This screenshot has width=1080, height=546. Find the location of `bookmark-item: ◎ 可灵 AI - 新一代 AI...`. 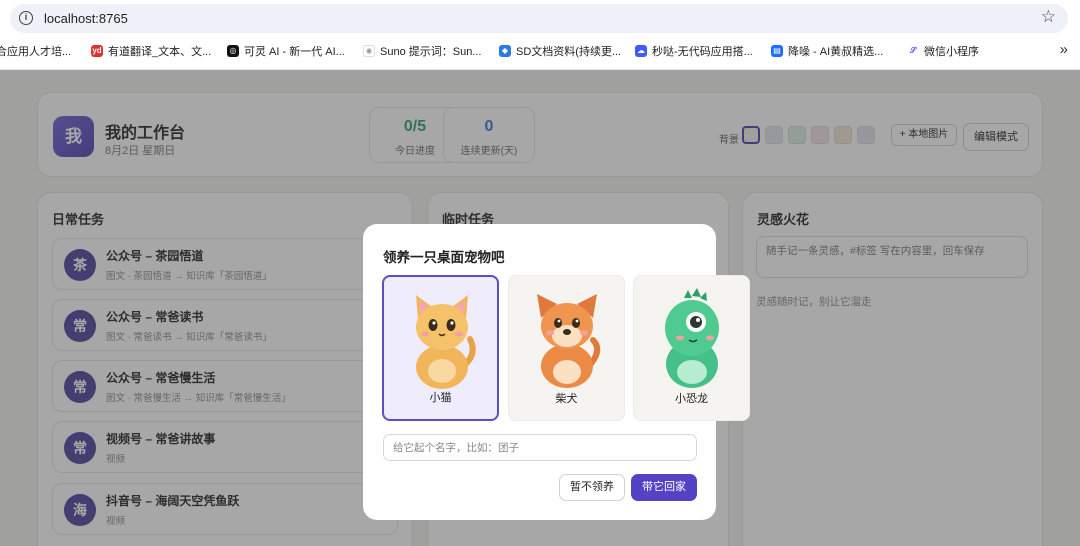

bookmark-item: ◎ 可灵 AI - 新一代 AI... is located at coordinates (286, 51).